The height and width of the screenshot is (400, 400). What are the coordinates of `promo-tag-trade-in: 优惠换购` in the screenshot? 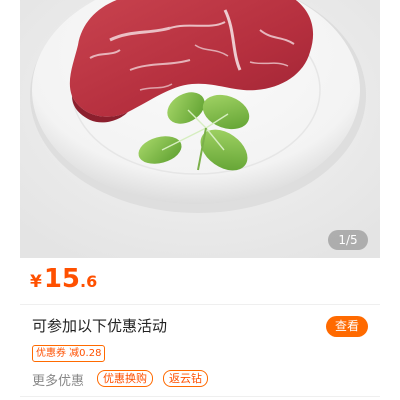 It's located at (125, 378).